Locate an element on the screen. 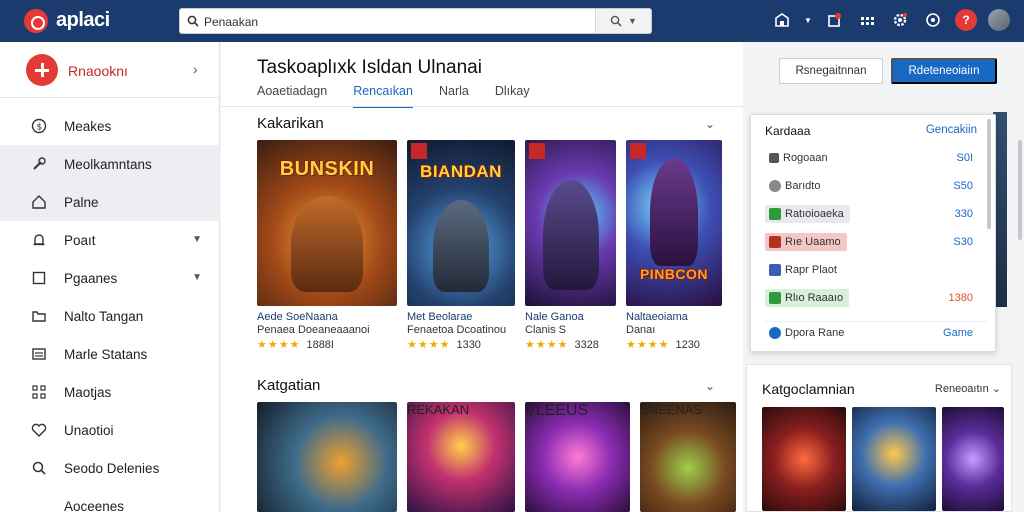 The height and width of the screenshot is (512, 1024). bookmark-icon is located at coordinates (537, 151).